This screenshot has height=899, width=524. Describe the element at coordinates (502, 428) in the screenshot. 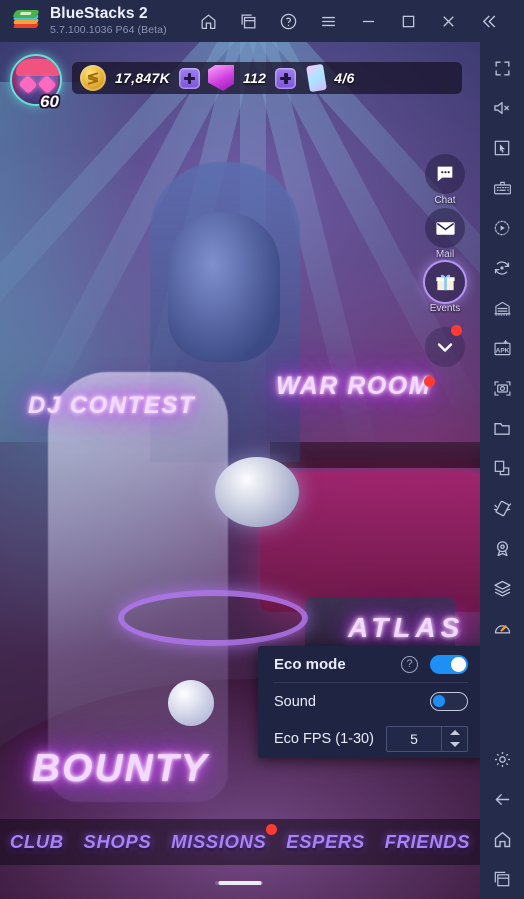

I see `media-manager-button` at that location.